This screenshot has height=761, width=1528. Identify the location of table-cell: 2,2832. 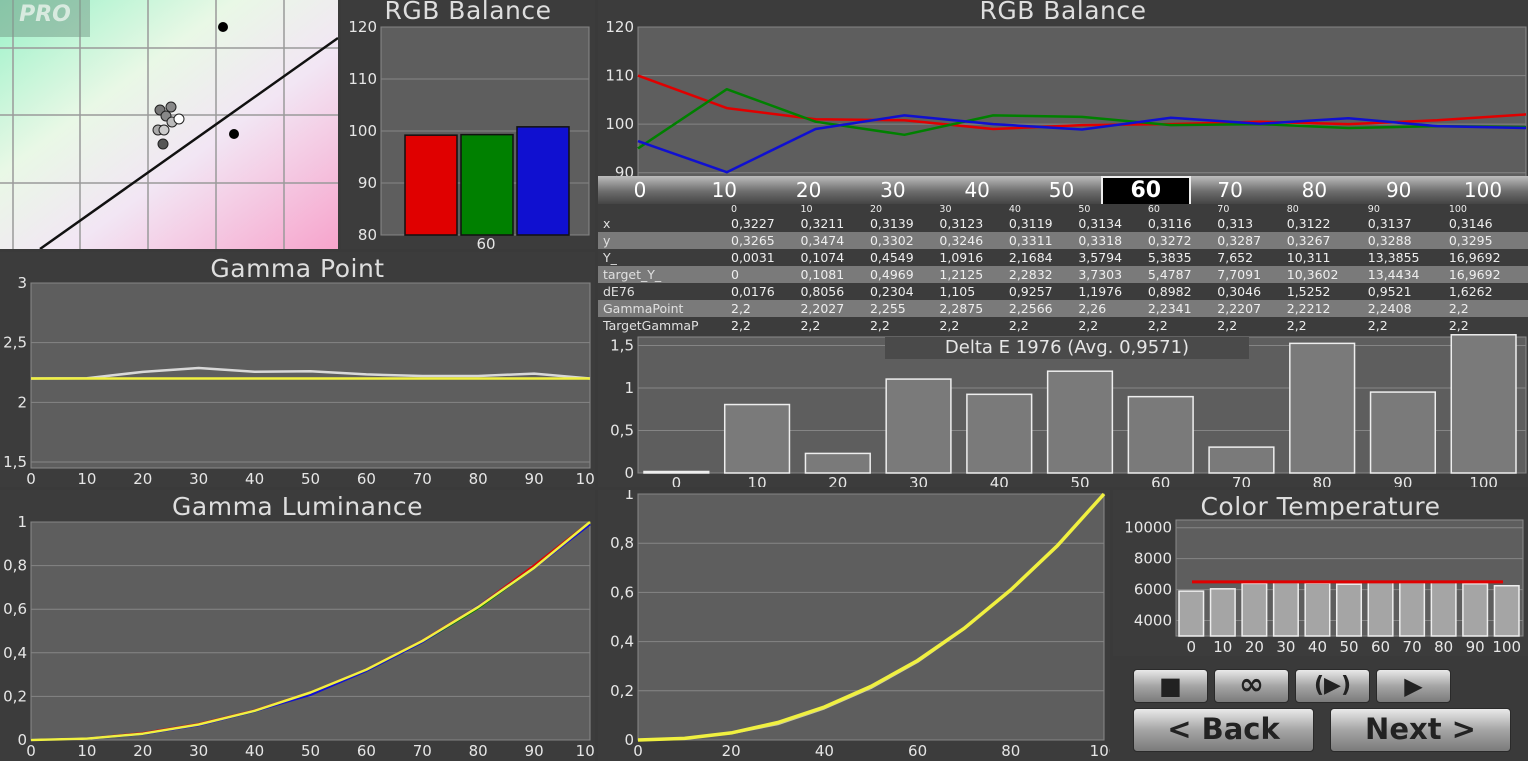
(1041, 274).